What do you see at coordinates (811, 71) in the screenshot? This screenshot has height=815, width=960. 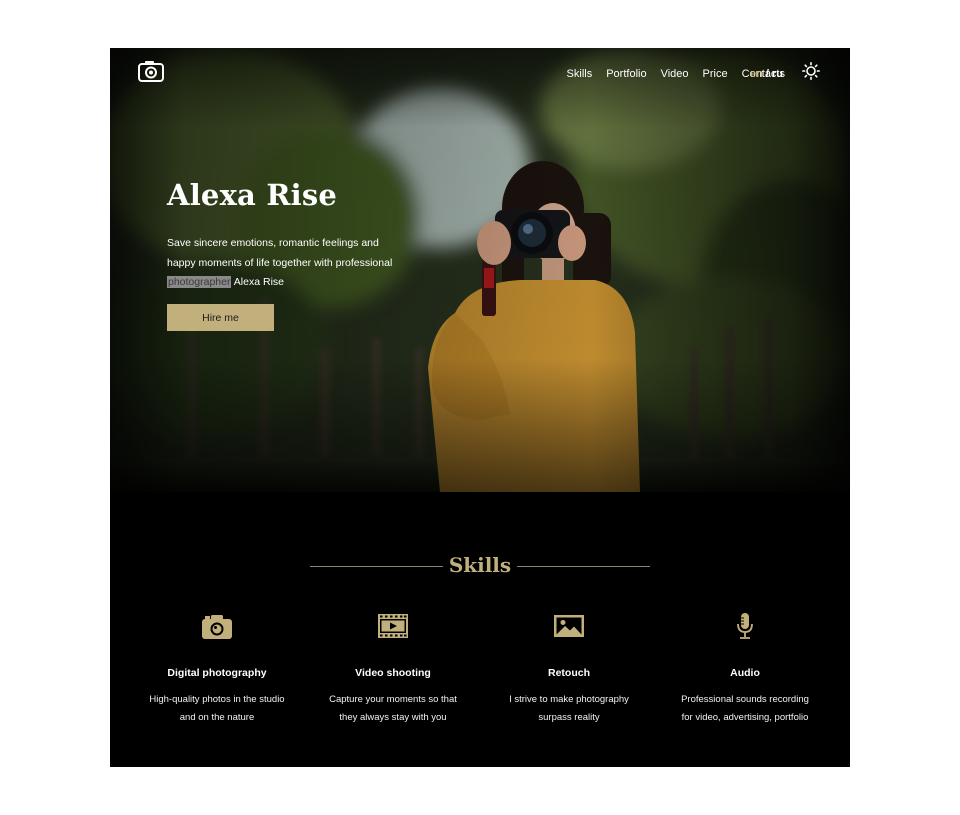 I see `sun-icon` at bounding box center [811, 71].